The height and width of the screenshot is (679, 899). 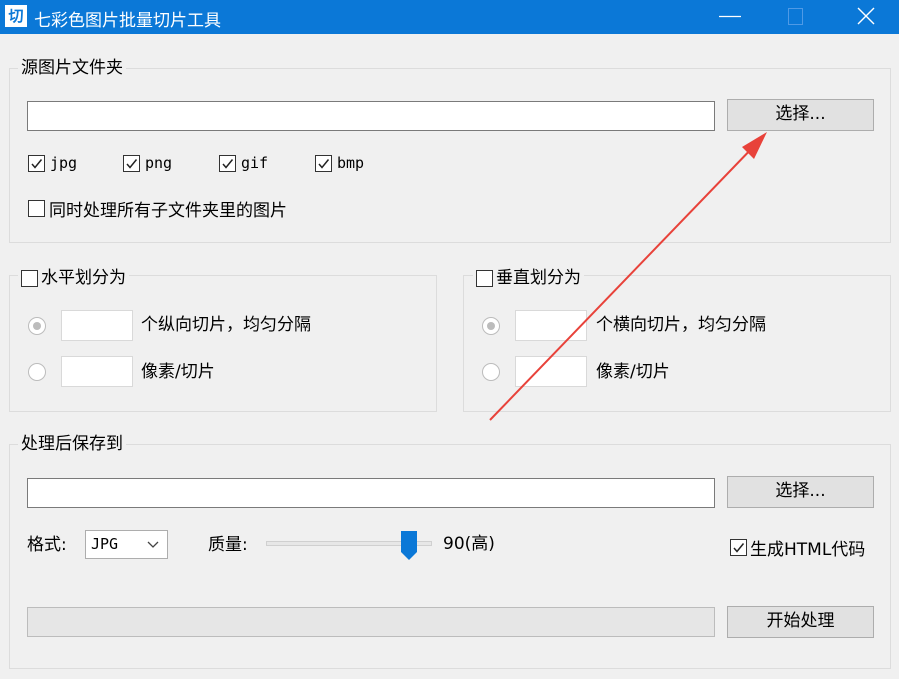 I want to click on output-group-title: 处理后保存到, so click(x=72, y=444).